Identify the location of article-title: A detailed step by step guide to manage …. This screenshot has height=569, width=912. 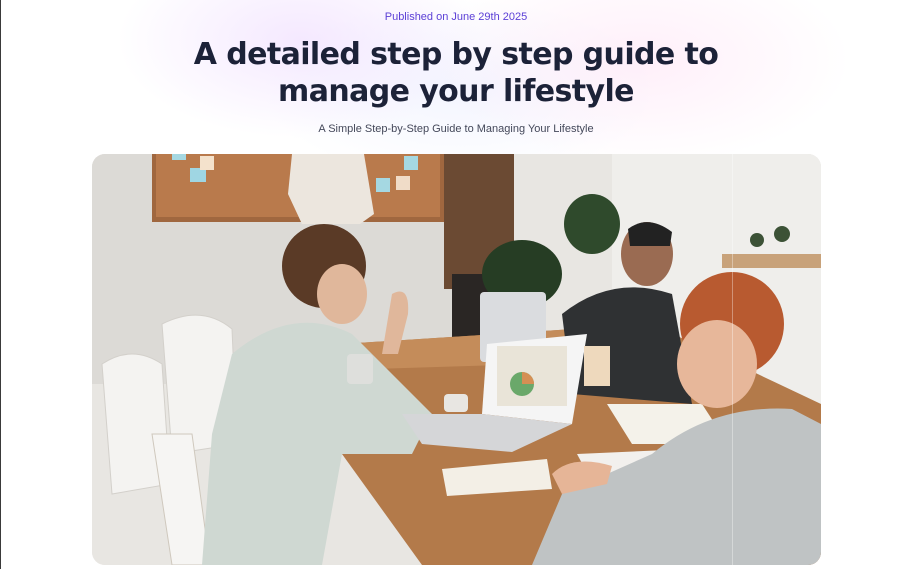
(456, 73).